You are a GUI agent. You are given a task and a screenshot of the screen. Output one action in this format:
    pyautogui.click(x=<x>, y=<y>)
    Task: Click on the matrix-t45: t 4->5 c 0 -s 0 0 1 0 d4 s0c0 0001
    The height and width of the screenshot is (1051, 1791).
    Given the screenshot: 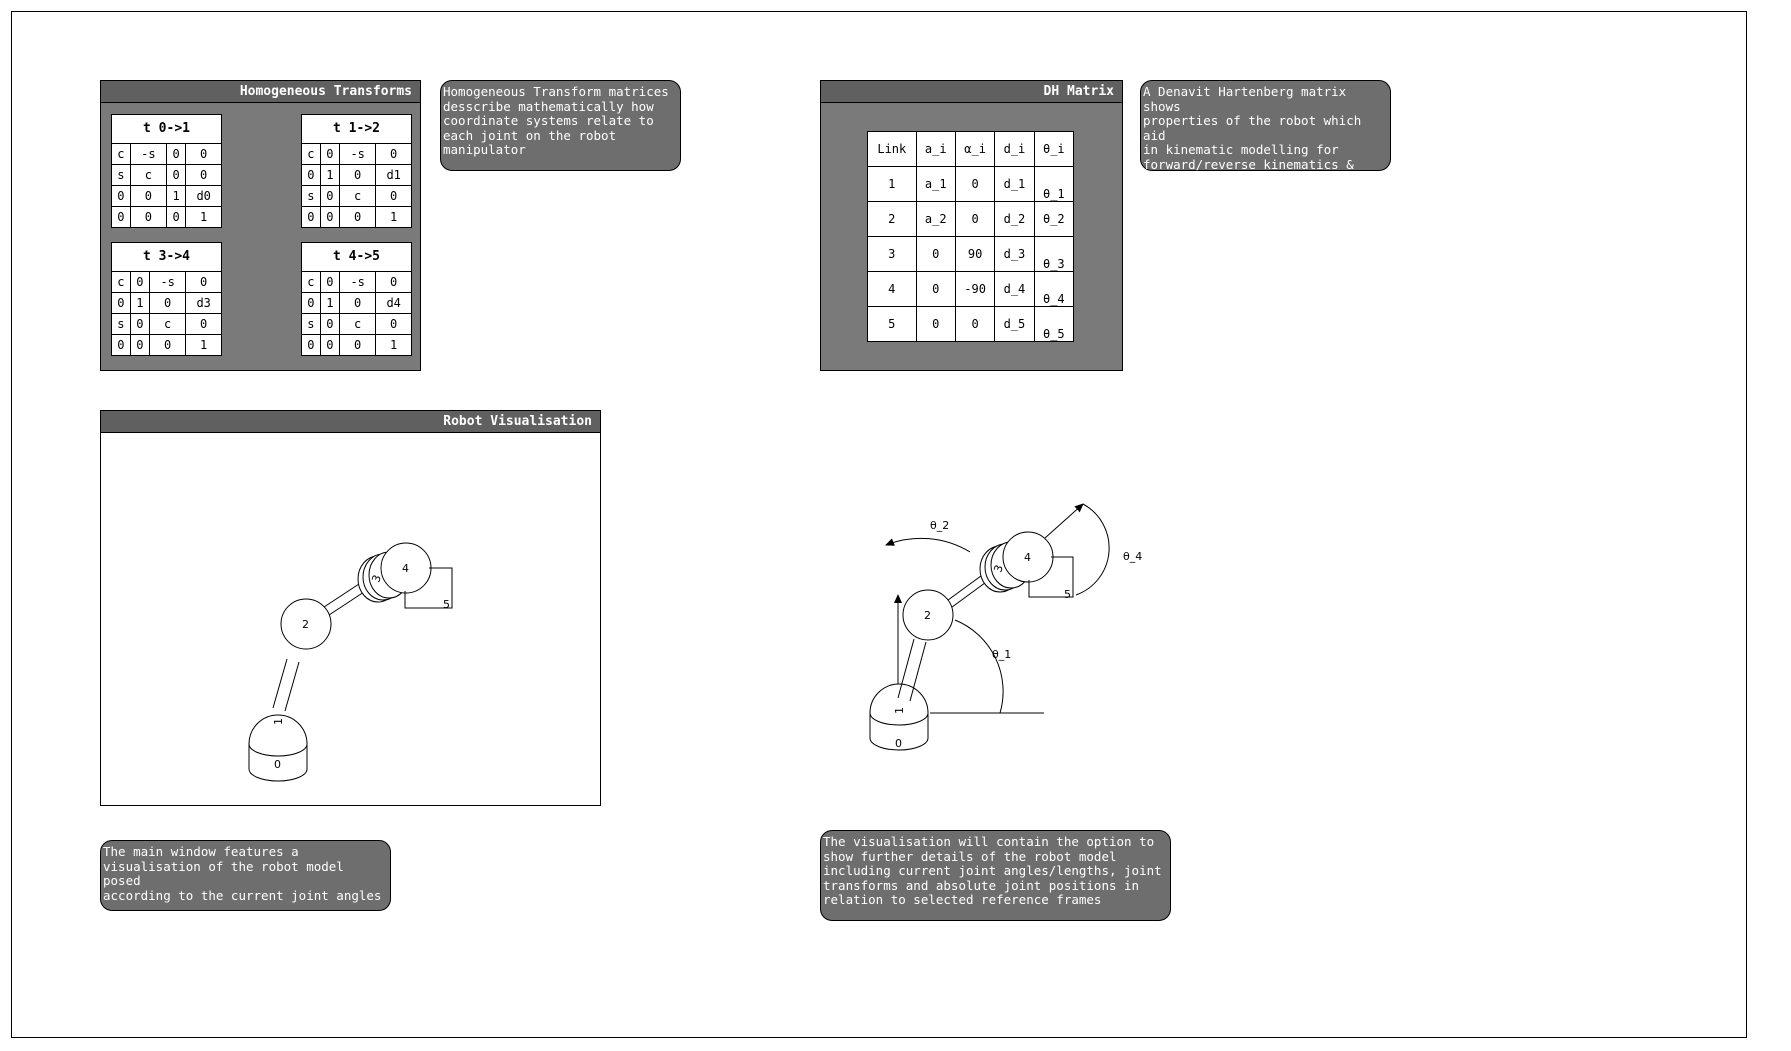 What is the action you would take?
    pyautogui.click(x=356, y=299)
    